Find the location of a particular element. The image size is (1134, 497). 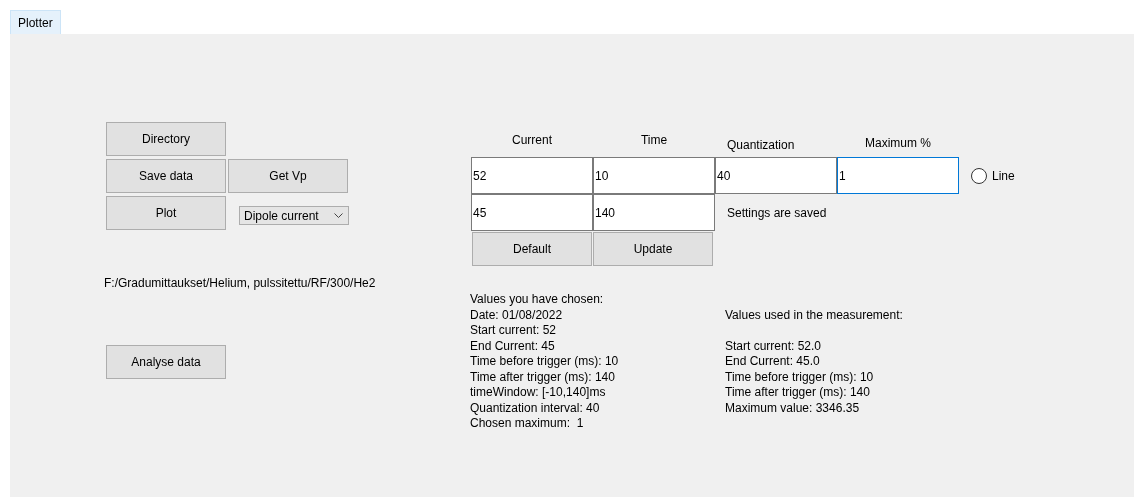

analyse-data-button: Analyse data is located at coordinates (166, 362).